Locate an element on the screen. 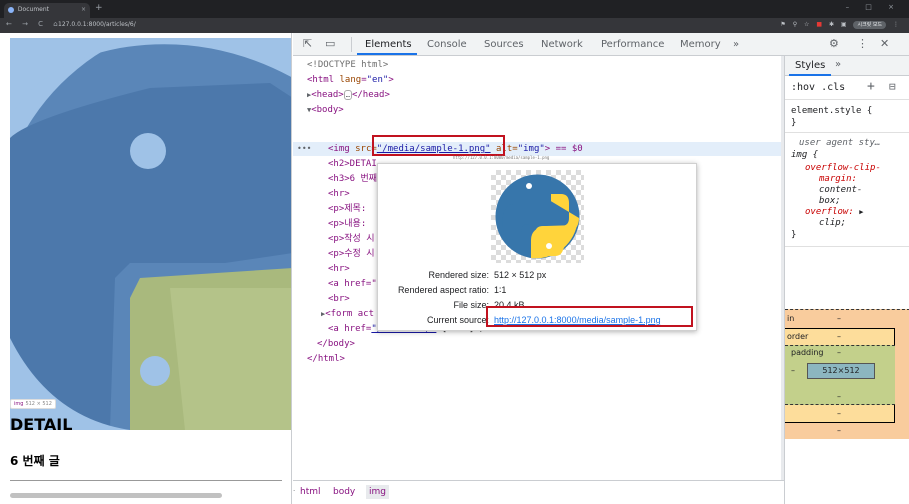  expand-triangle-icon: ▶ is located at coordinates (861, 212).